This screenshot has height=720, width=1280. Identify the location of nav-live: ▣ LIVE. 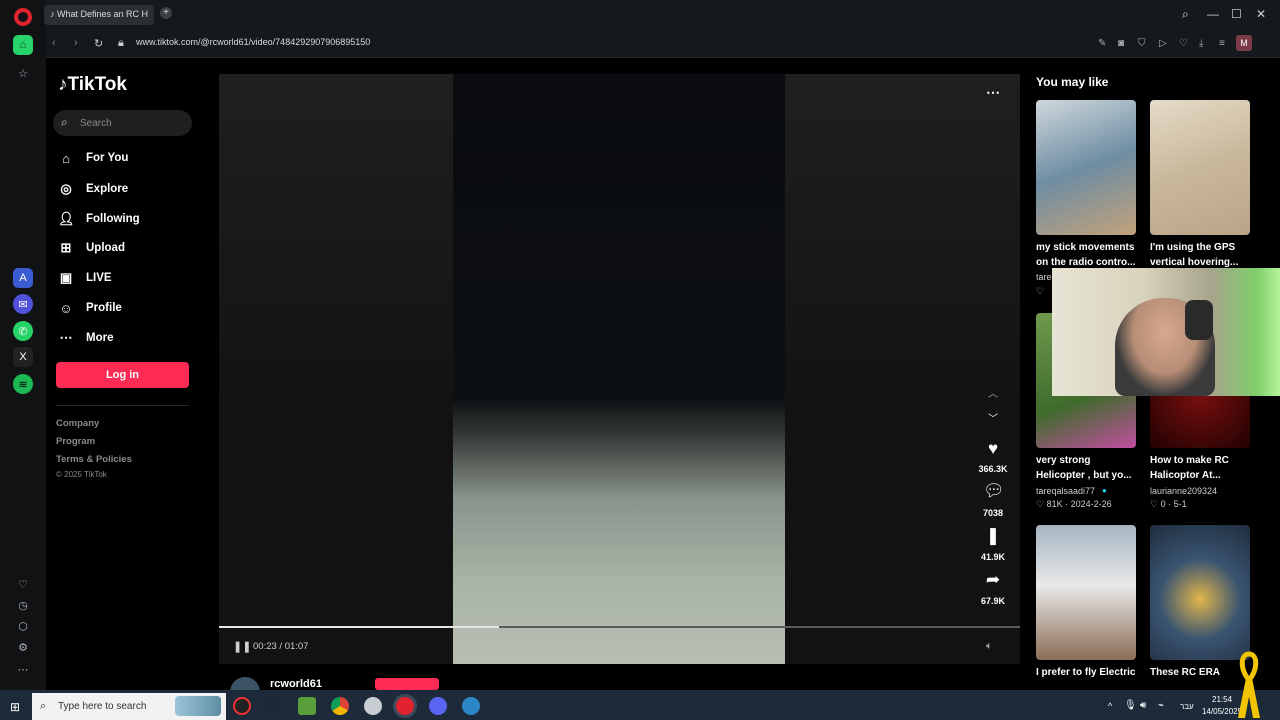
(85, 278).